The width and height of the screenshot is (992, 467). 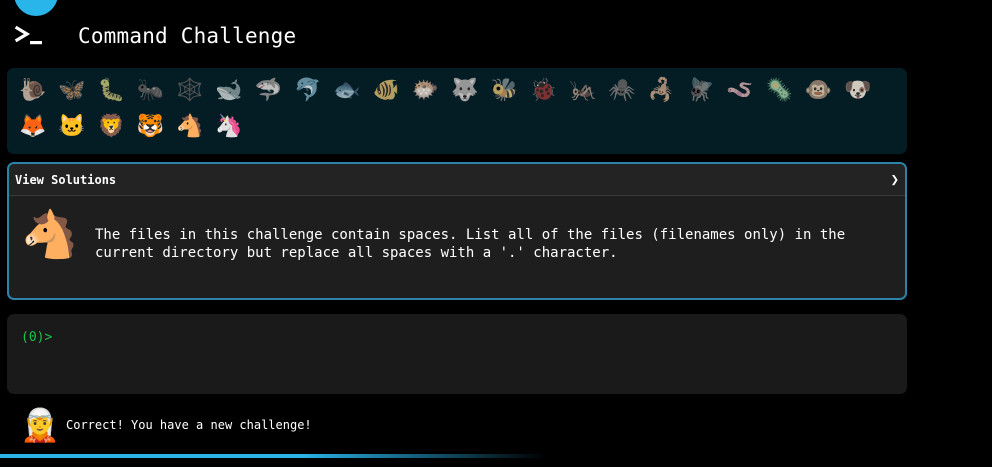 What do you see at coordinates (37, 337) in the screenshot?
I see `terminal-prompt: (0)>` at bounding box center [37, 337].